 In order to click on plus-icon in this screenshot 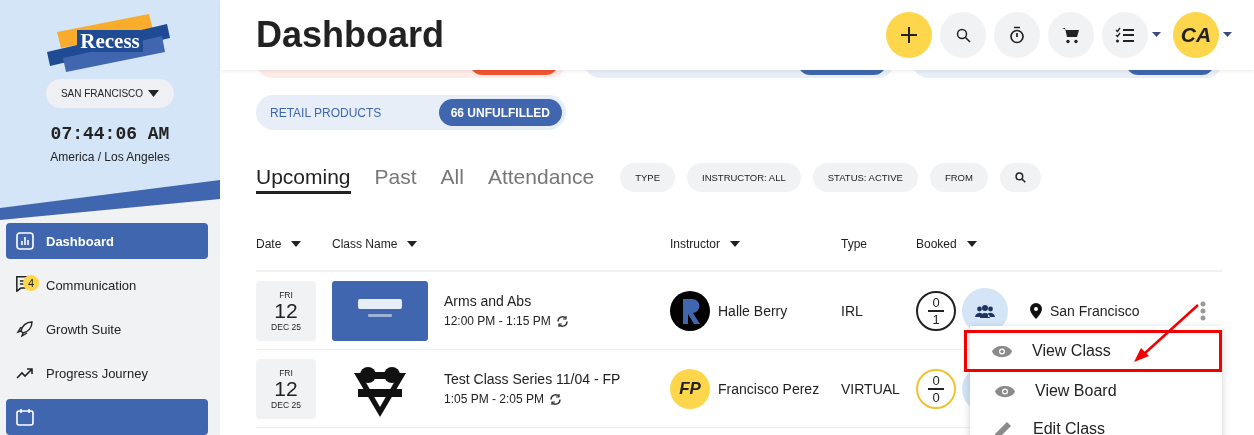, I will do `click(909, 35)`.